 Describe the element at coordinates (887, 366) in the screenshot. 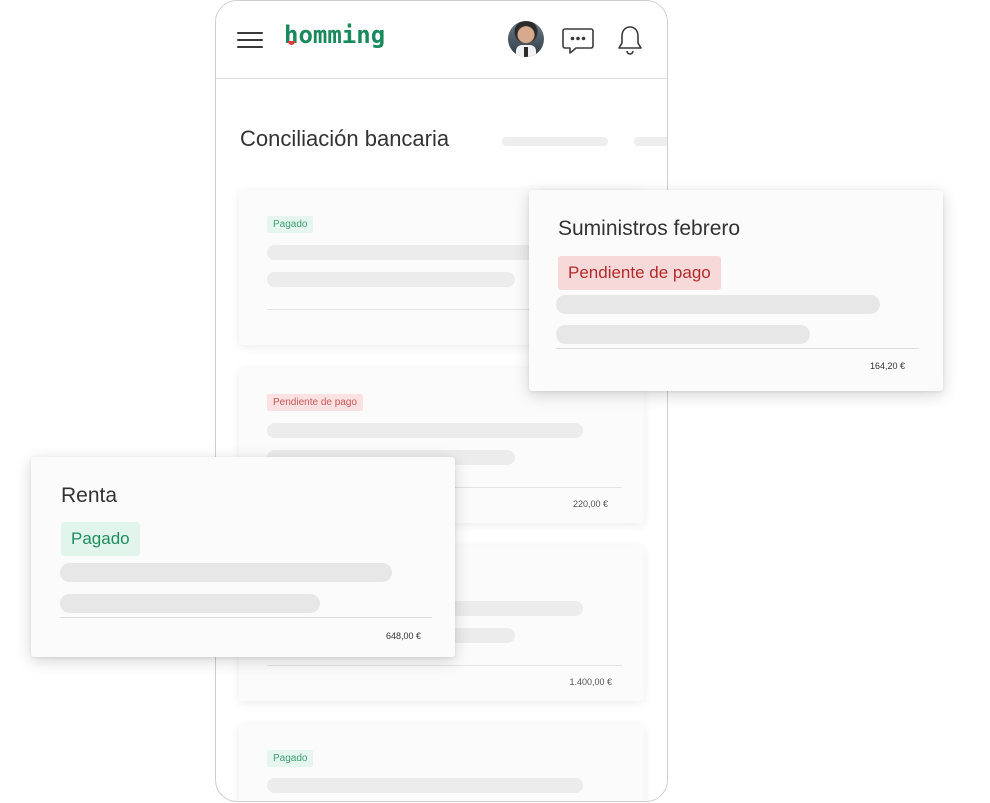

I see `card-amount: 164,20 €` at that location.